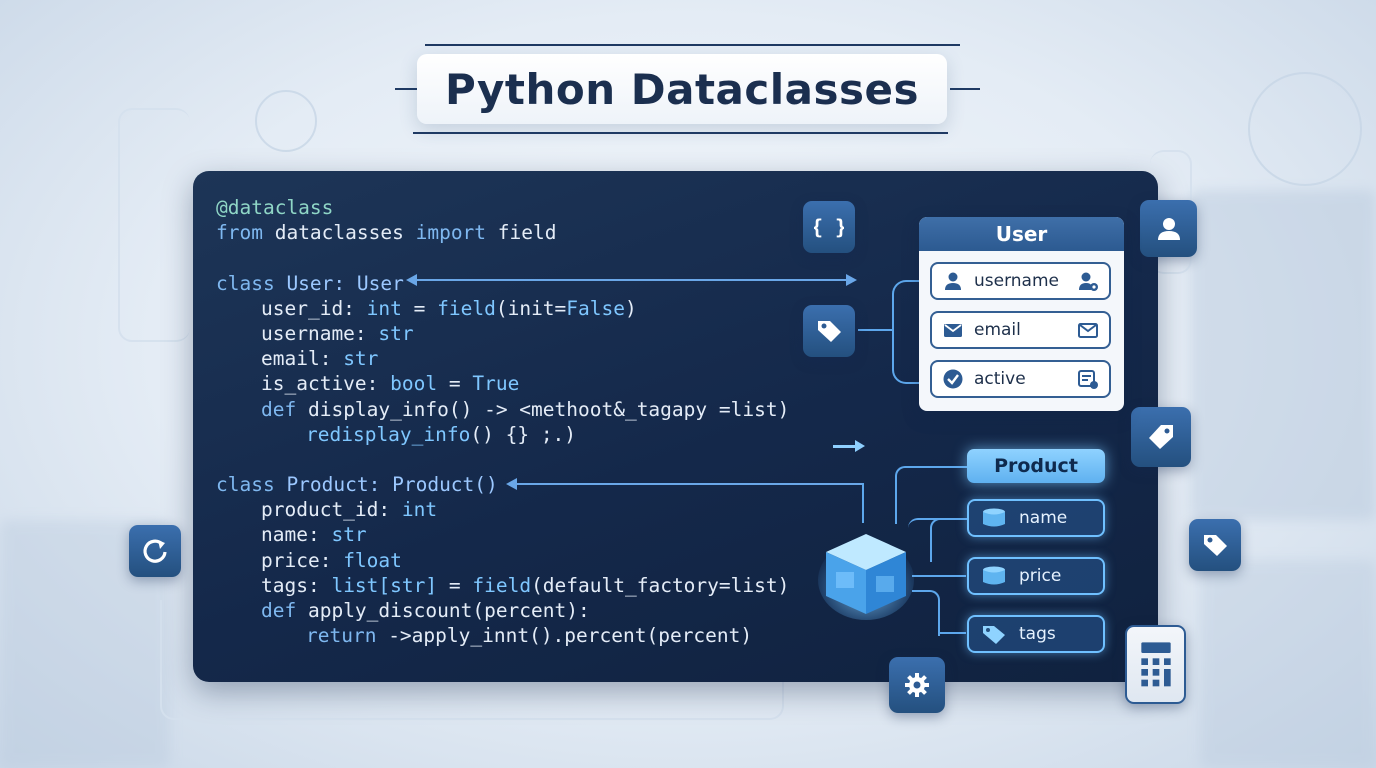 Image resolution: width=1376 pixels, height=768 pixels. I want to click on code-line: @dataclass, so click(502, 207).